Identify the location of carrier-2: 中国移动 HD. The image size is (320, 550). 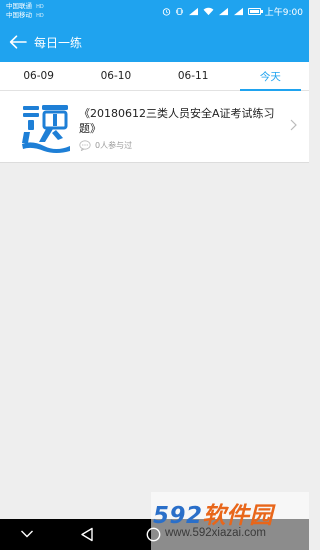
(25, 15).